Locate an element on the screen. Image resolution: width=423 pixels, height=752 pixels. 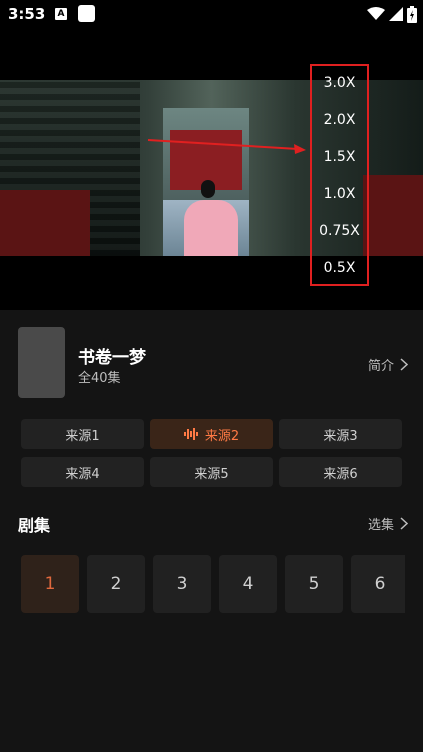
notification-square-icon is located at coordinates (86, 13).